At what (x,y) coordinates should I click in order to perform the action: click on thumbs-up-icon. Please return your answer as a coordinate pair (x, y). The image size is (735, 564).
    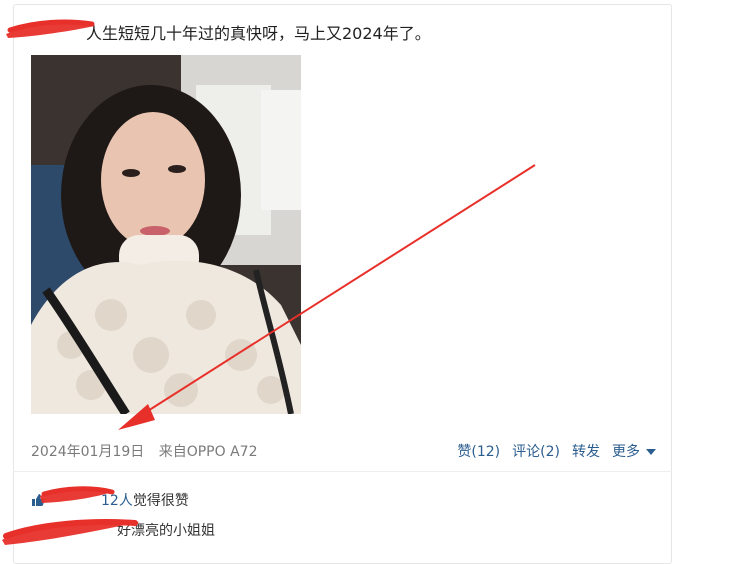
    Looking at the image, I should click on (38, 500).